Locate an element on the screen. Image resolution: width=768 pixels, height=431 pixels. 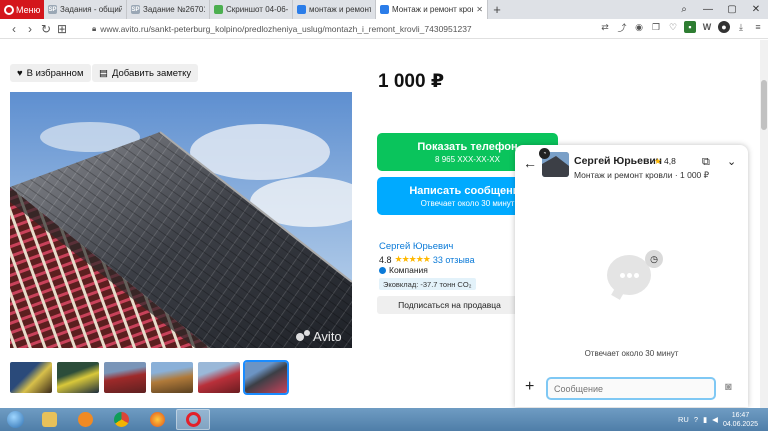
message-input is located at coordinates (631, 388).